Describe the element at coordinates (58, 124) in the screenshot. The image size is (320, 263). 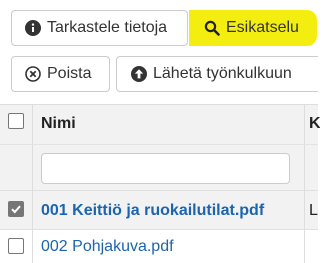
I see `column-header-name: Nimi` at that location.